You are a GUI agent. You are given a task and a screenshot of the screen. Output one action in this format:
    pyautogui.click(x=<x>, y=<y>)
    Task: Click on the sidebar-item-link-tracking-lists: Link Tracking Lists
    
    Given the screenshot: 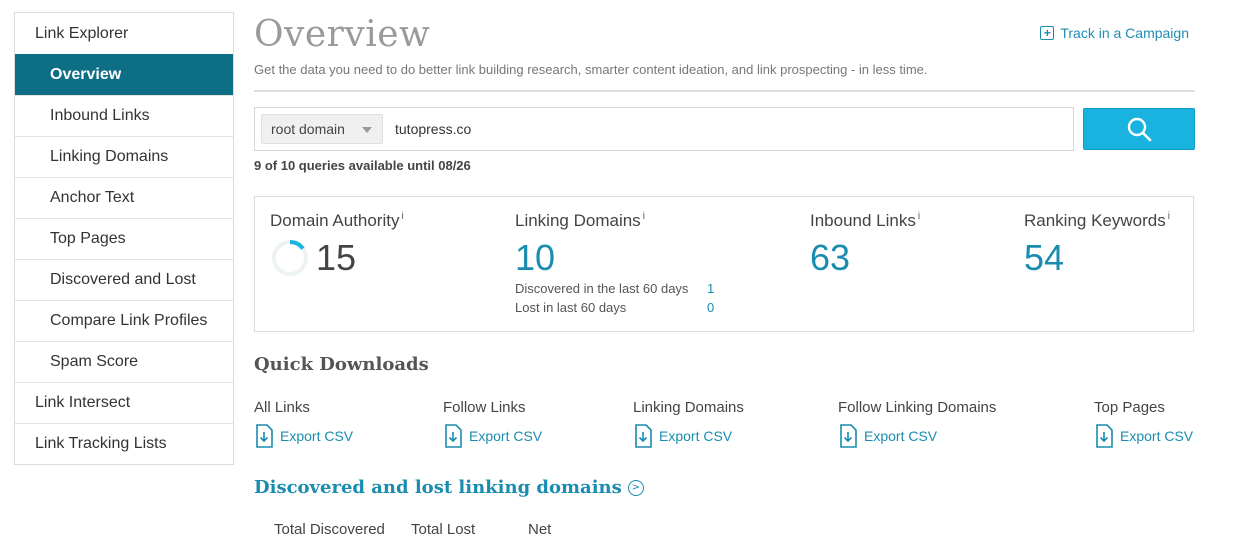 What is the action you would take?
    pyautogui.click(x=124, y=443)
    